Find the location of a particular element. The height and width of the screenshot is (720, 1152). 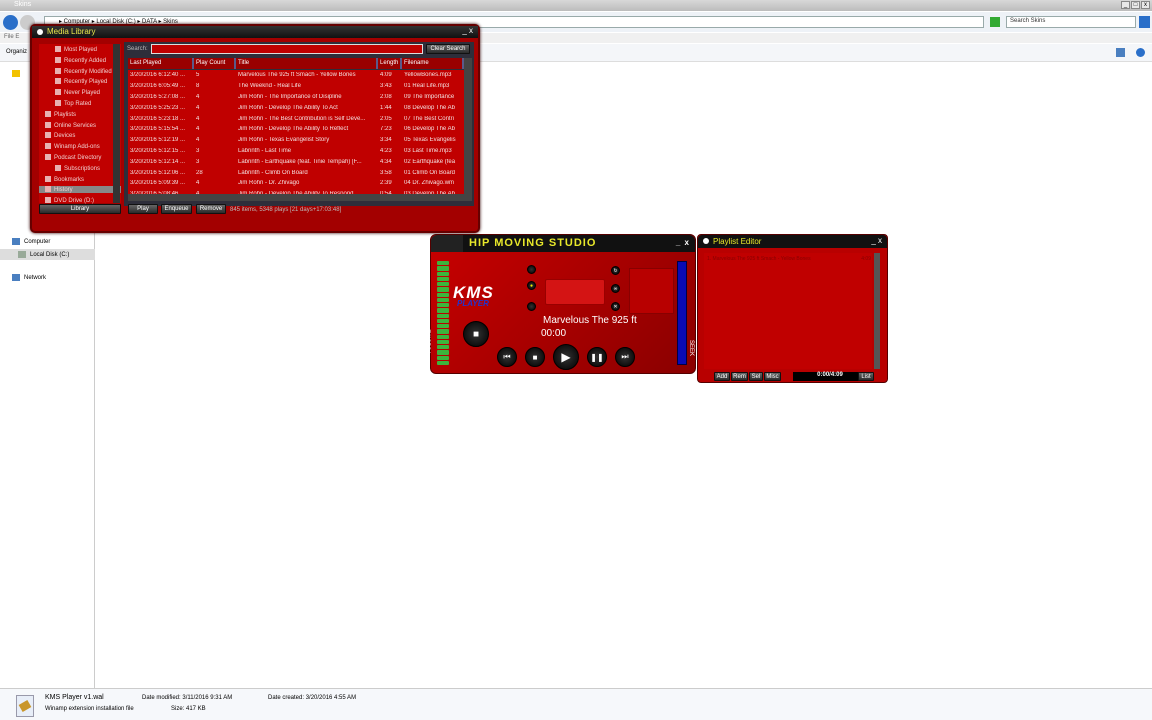

column-last-played: Last Played is located at coordinates (161, 63).